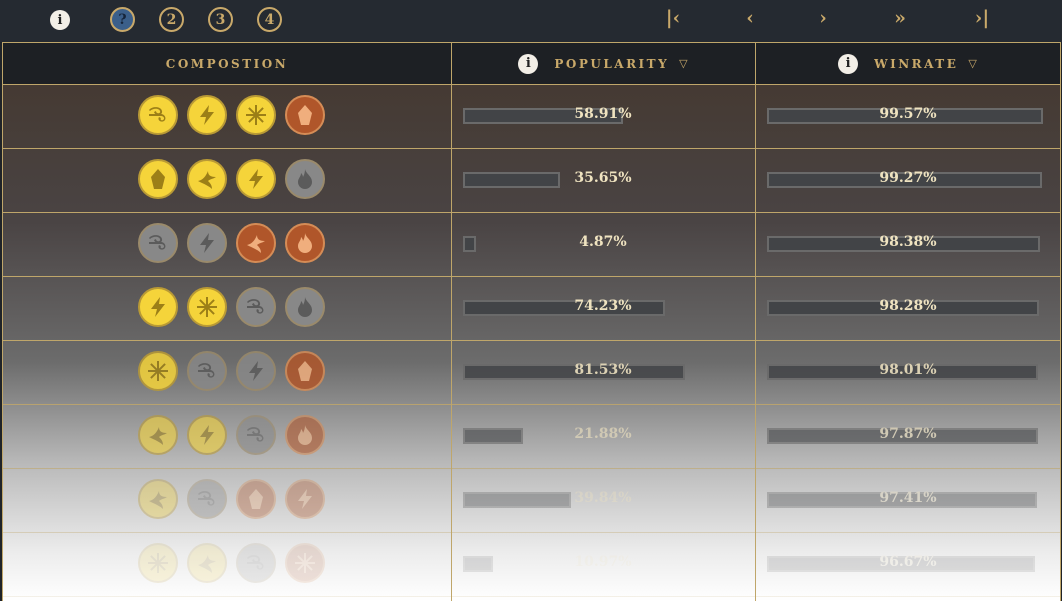 The image size is (1062, 601). Describe the element at coordinates (603, 434) in the screenshot. I see `popularity-value: 21.88%` at that location.